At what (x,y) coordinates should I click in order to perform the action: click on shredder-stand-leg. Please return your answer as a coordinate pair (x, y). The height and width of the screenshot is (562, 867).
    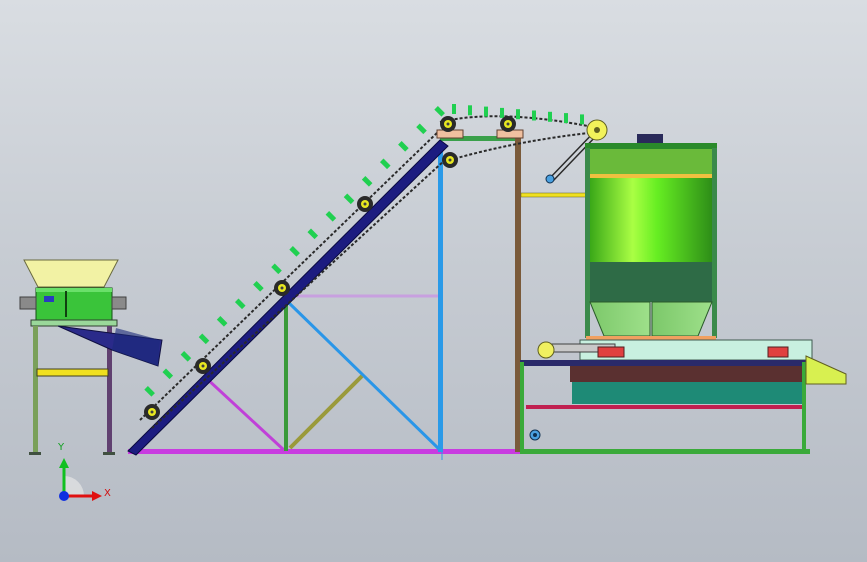
    Looking at the image, I should click on (35, 390).